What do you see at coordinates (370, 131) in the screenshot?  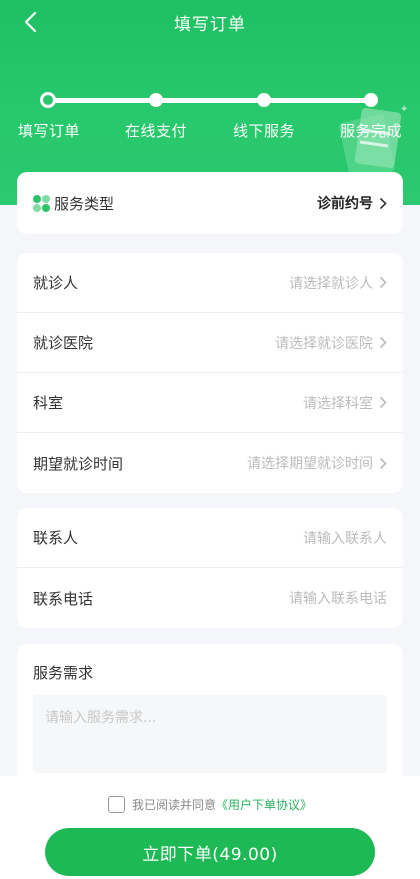 I see `step-label-4: 服务完成` at bounding box center [370, 131].